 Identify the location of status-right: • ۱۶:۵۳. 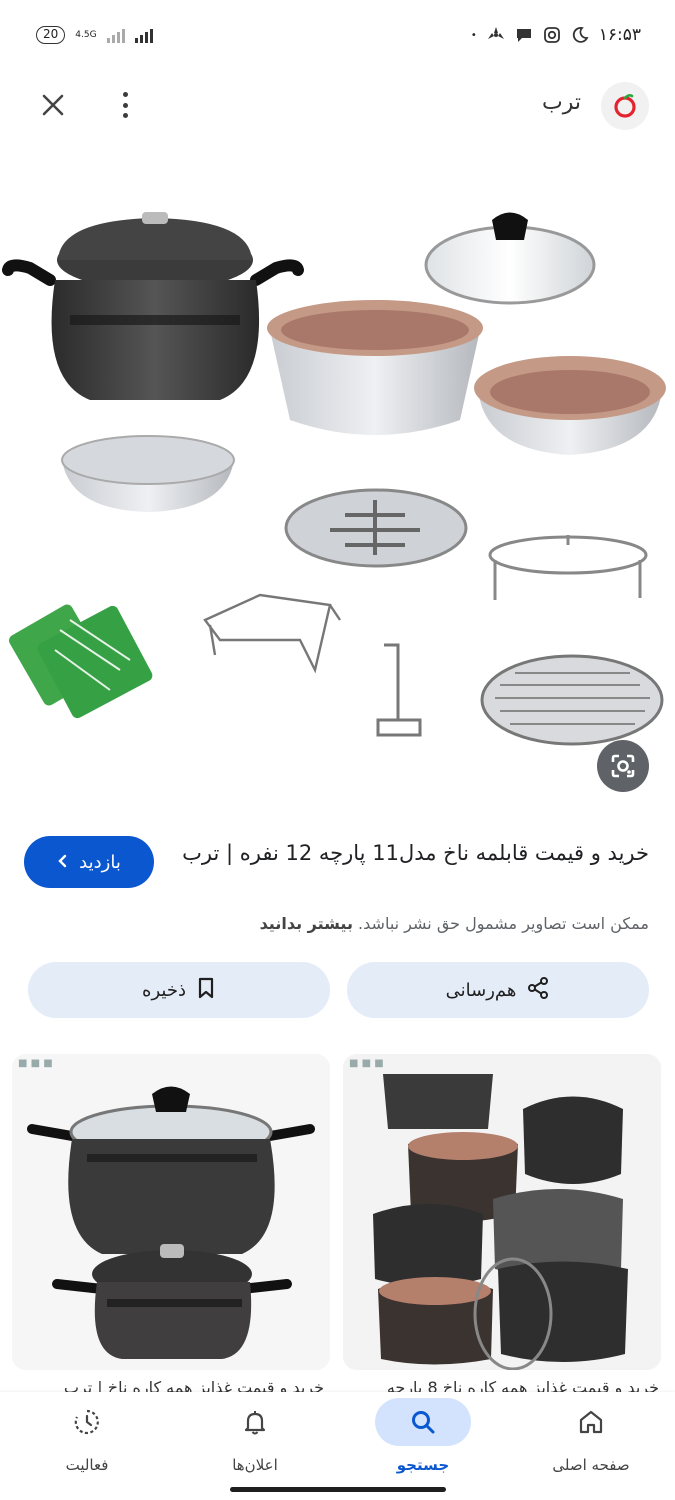
(556, 35).